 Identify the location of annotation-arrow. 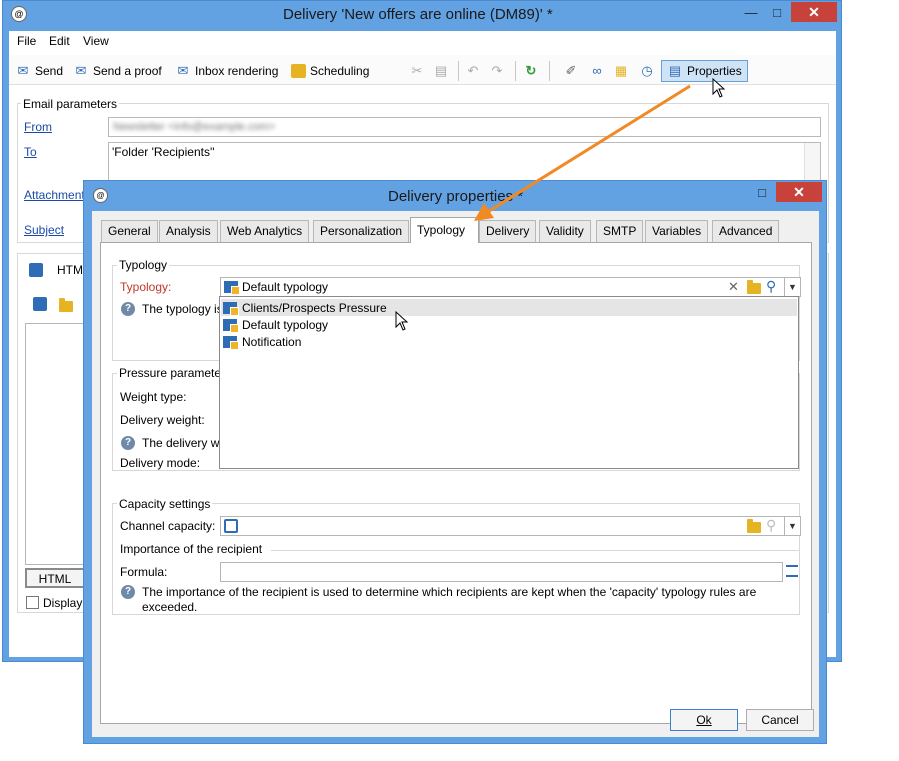
(582, 152).